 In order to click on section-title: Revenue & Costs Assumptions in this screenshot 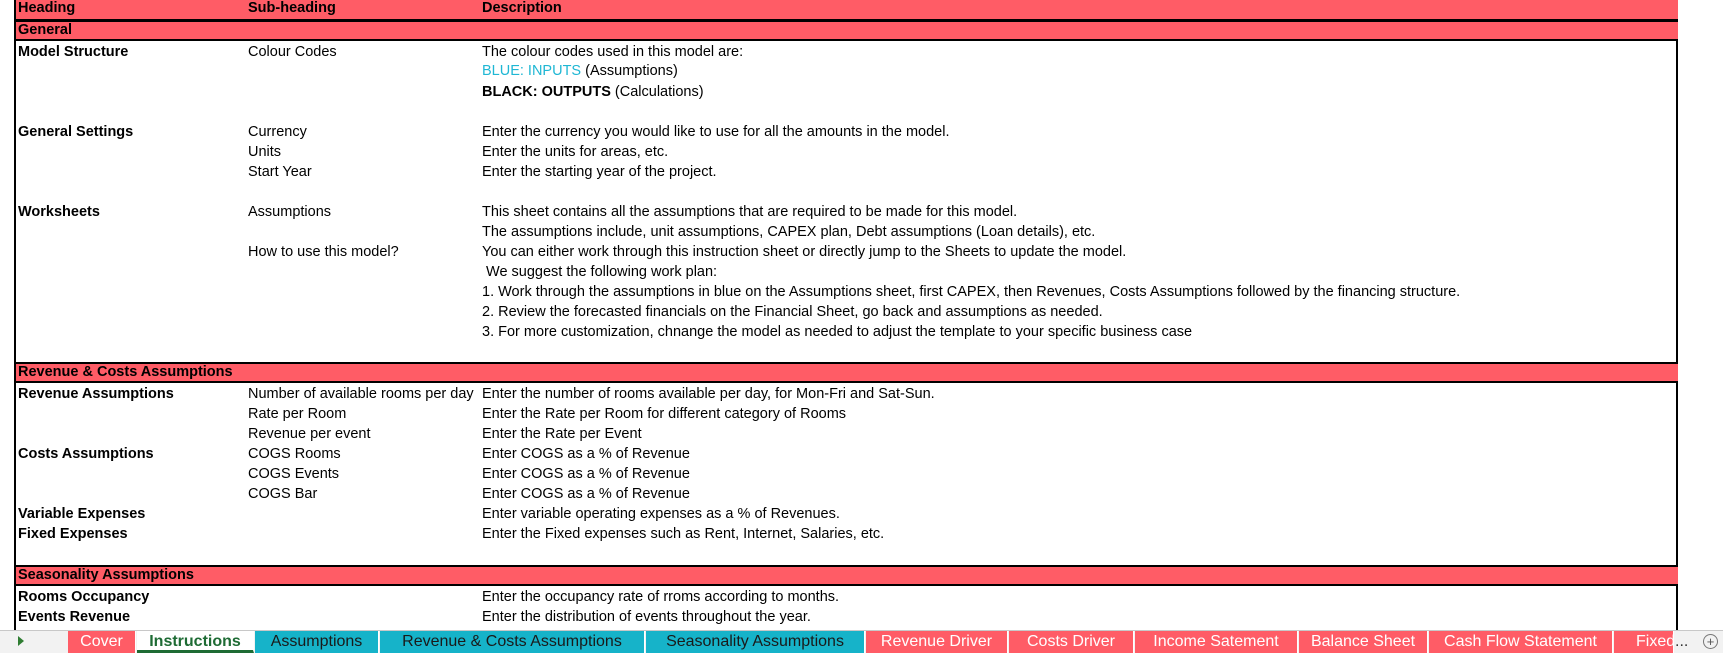, I will do `click(125, 372)`.